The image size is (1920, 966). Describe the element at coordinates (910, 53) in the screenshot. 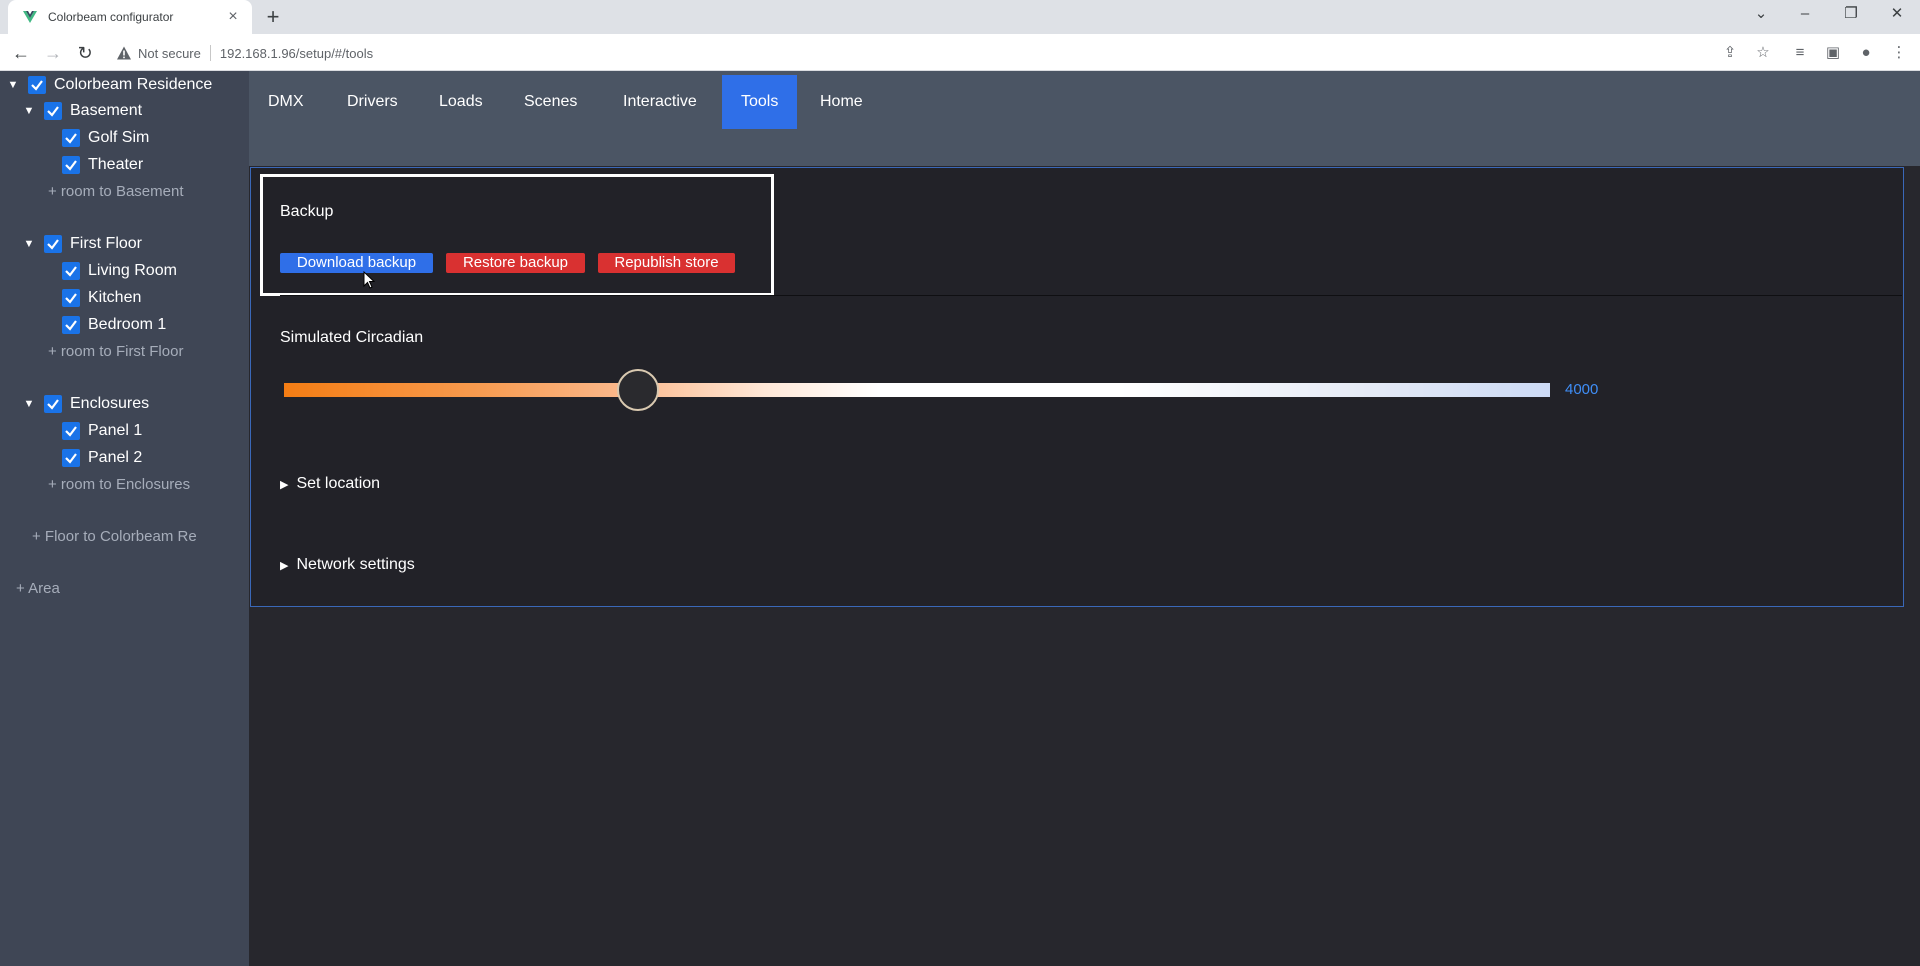

I see `omnibox: Not secure 192.168.1.96/setup/#/tools` at that location.